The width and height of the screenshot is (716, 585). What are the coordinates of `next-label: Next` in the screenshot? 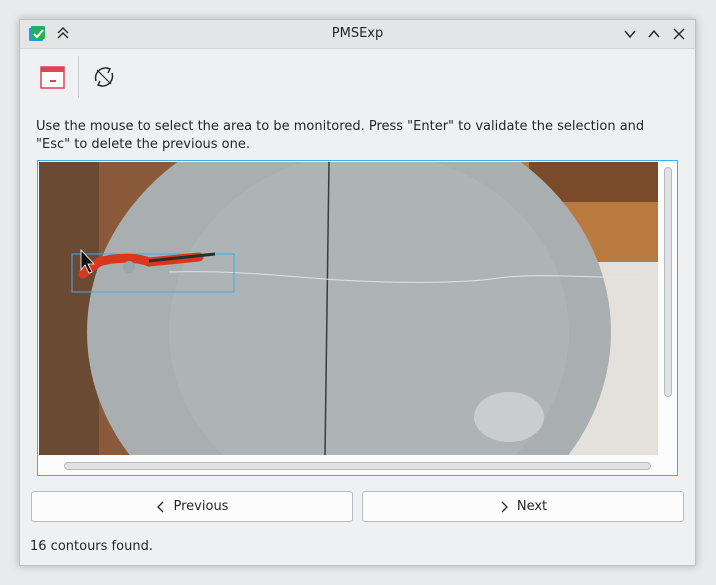 It's located at (532, 506).